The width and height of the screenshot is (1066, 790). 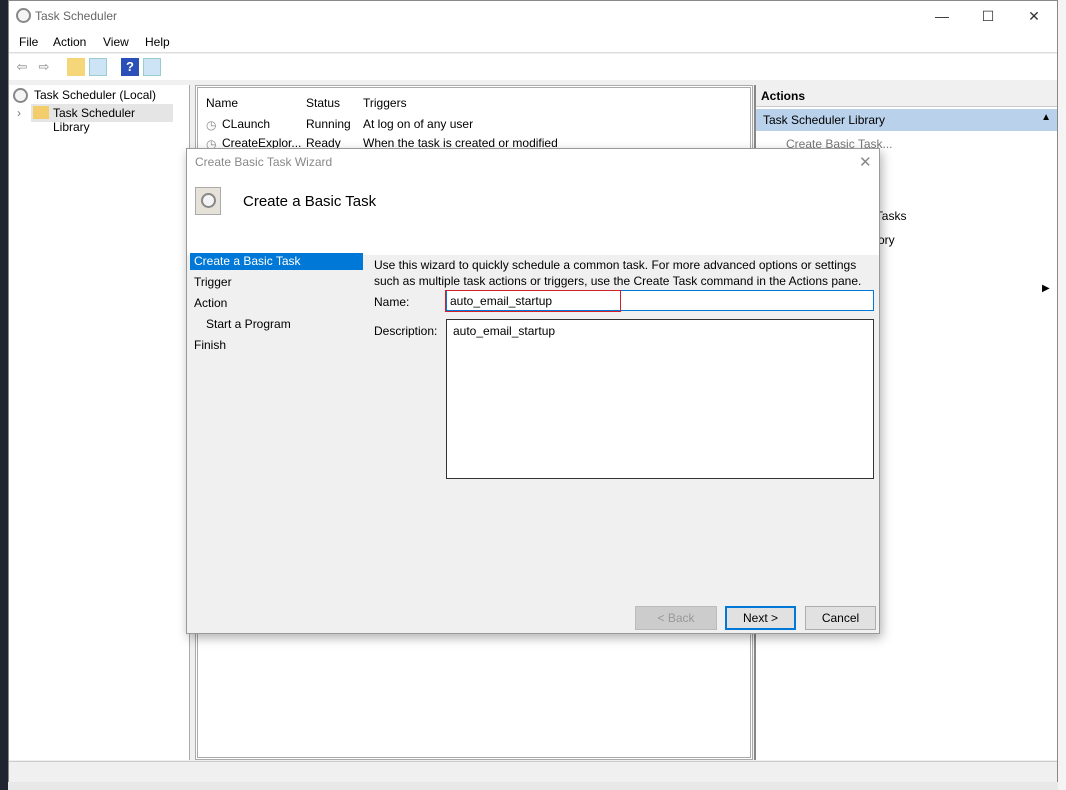 What do you see at coordinates (208, 201) in the screenshot?
I see `task-wizard-icon` at bounding box center [208, 201].